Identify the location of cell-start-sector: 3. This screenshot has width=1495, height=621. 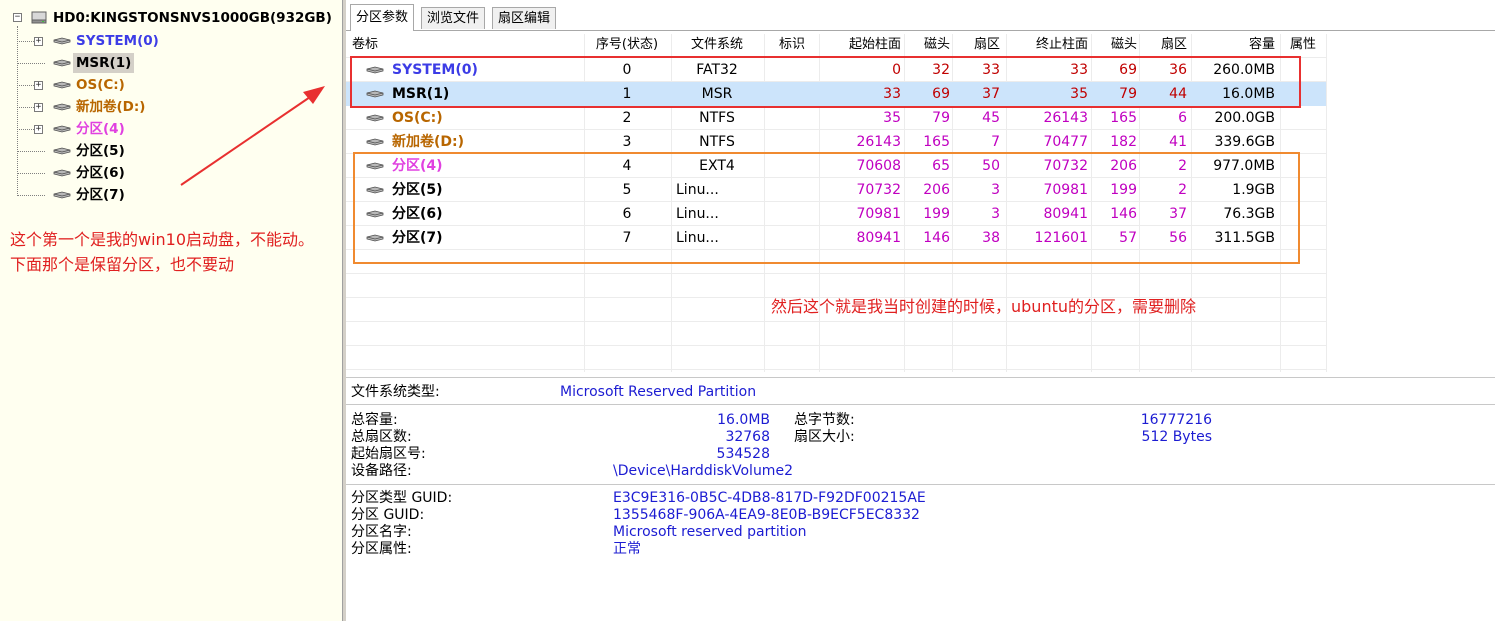
(995, 214).